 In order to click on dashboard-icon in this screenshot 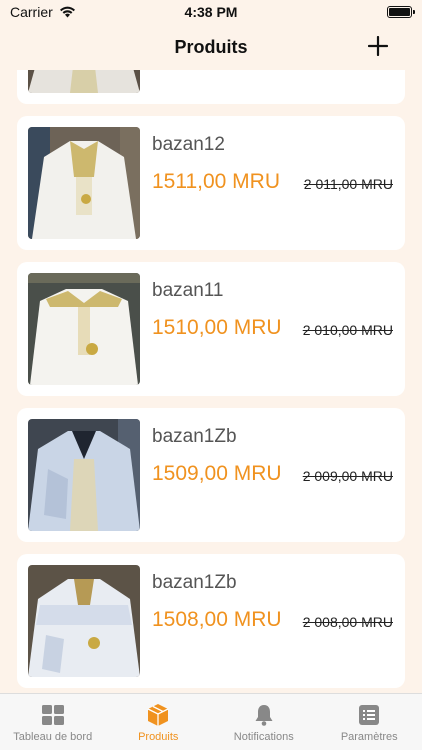, I will do `click(52, 715)`.